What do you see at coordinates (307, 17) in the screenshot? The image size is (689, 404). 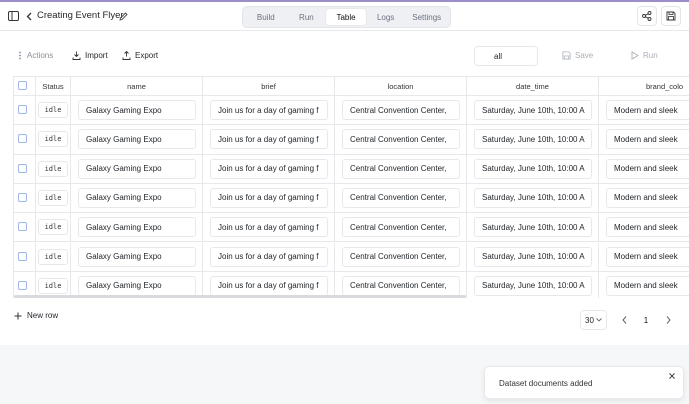 I see `tab-run: Run` at bounding box center [307, 17].